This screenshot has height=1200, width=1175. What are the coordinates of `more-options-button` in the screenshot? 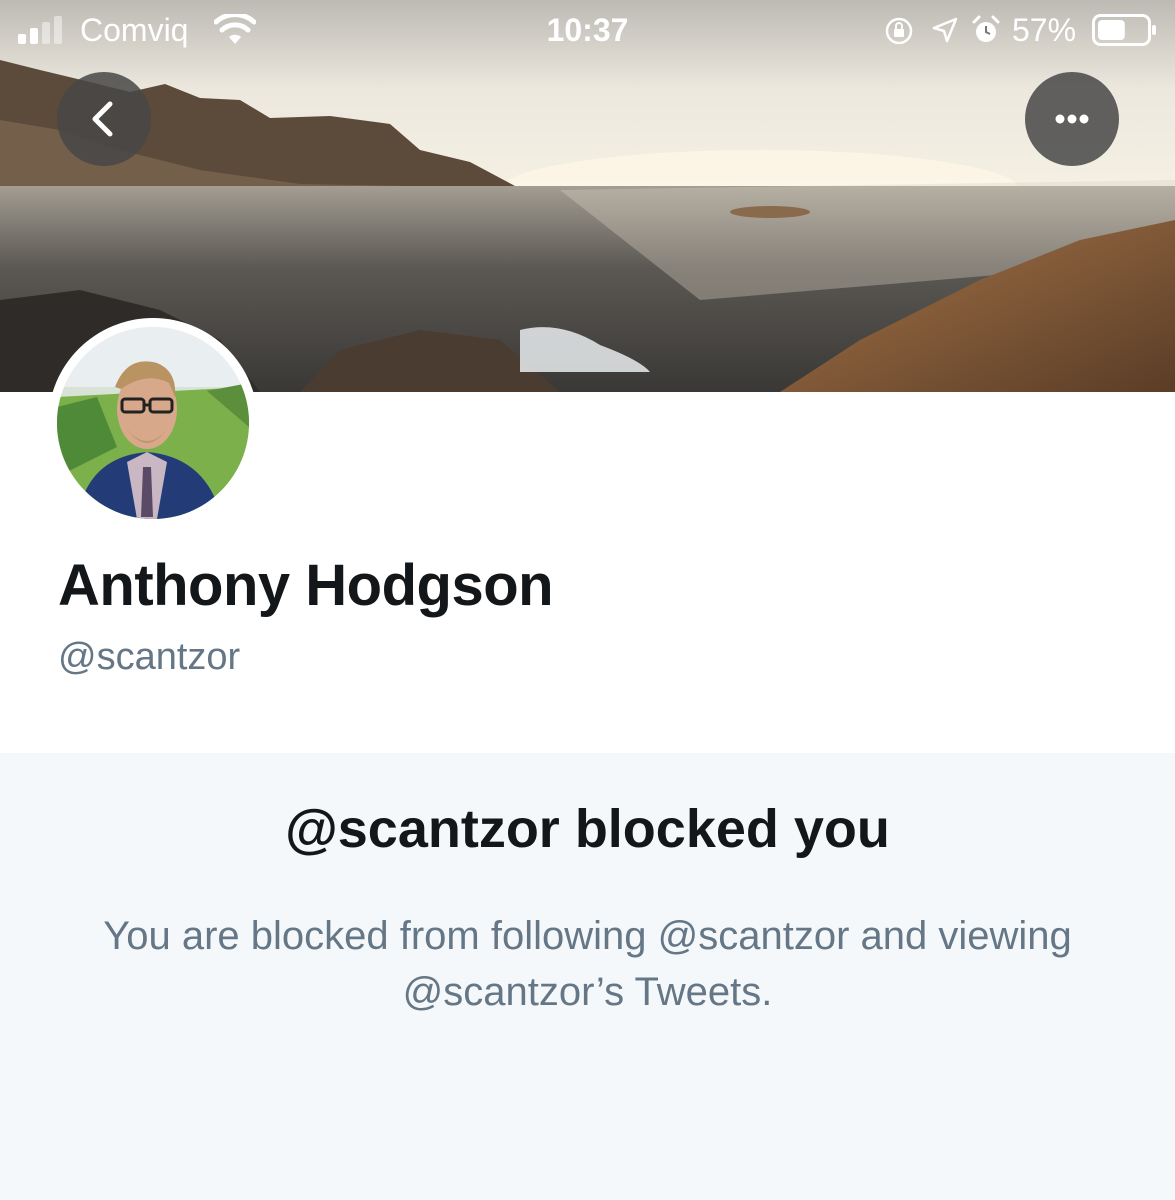 It's located at (1072, 119).